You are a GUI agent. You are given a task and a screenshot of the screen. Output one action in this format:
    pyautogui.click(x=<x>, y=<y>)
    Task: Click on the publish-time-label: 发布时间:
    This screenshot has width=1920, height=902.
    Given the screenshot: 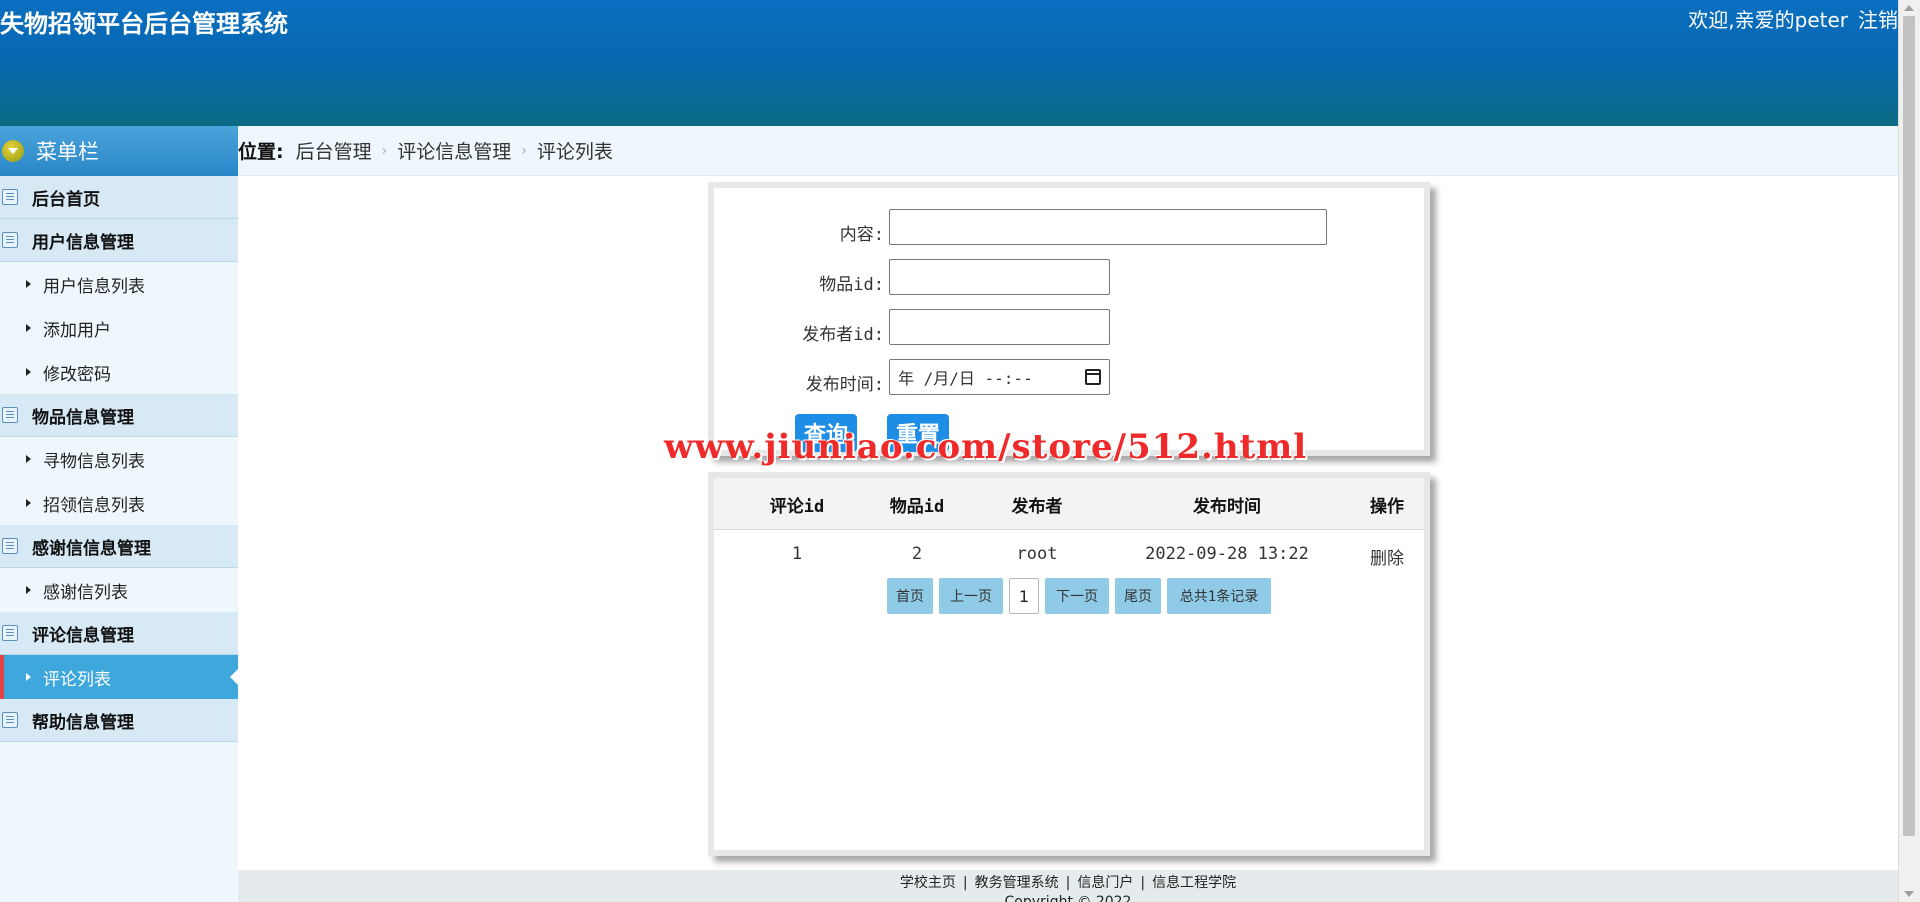 What is the action you would take?
    pyautogui.click(x=844, y=385)
    